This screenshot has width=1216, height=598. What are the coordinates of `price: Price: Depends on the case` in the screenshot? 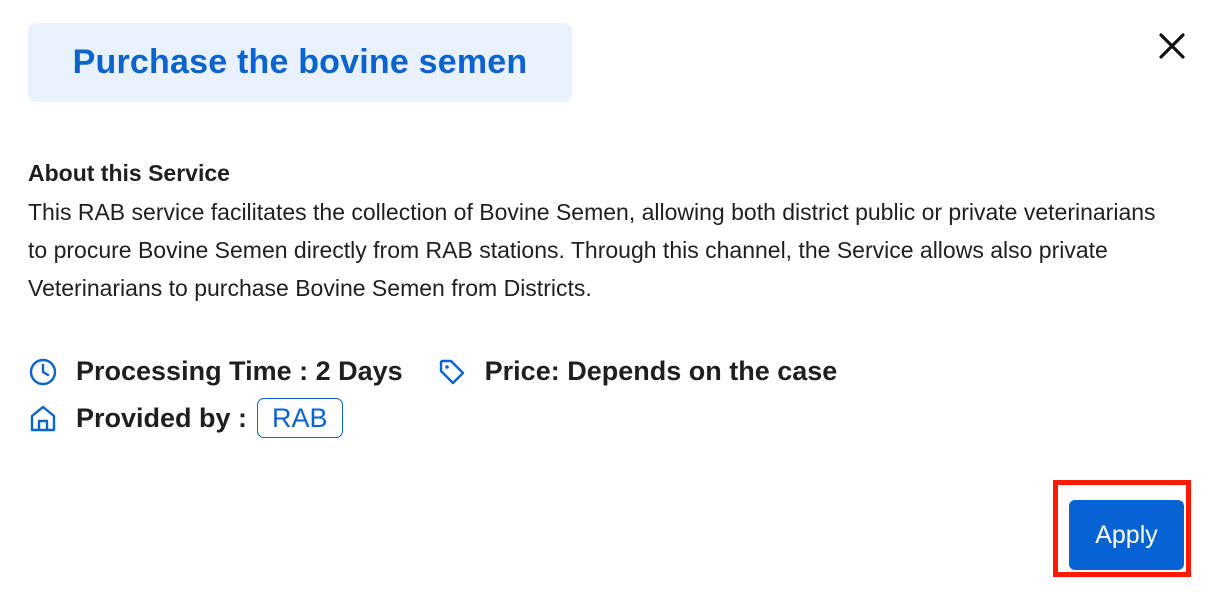 It's located at (661, 371).